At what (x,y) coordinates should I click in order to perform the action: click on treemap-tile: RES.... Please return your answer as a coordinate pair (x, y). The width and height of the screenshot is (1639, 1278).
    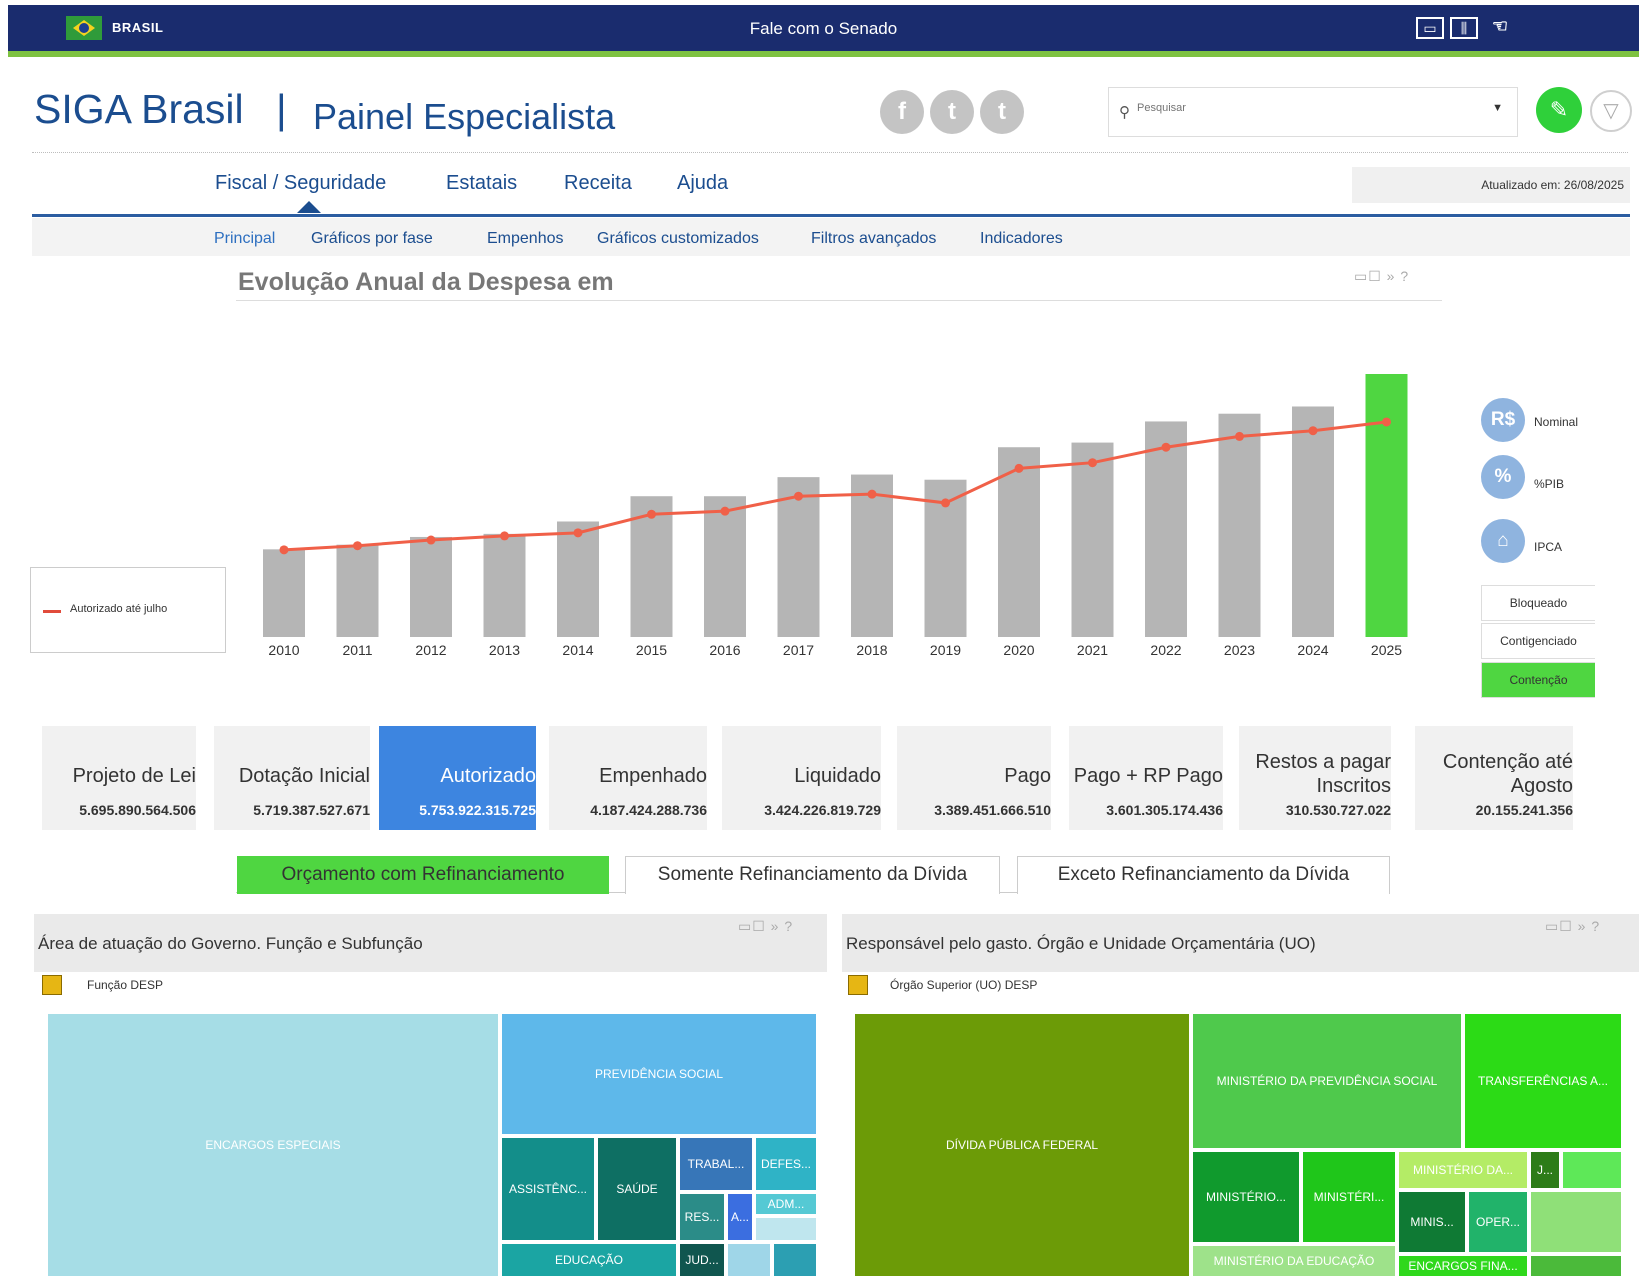
    Looking at the image, I should click on (702, 1217).